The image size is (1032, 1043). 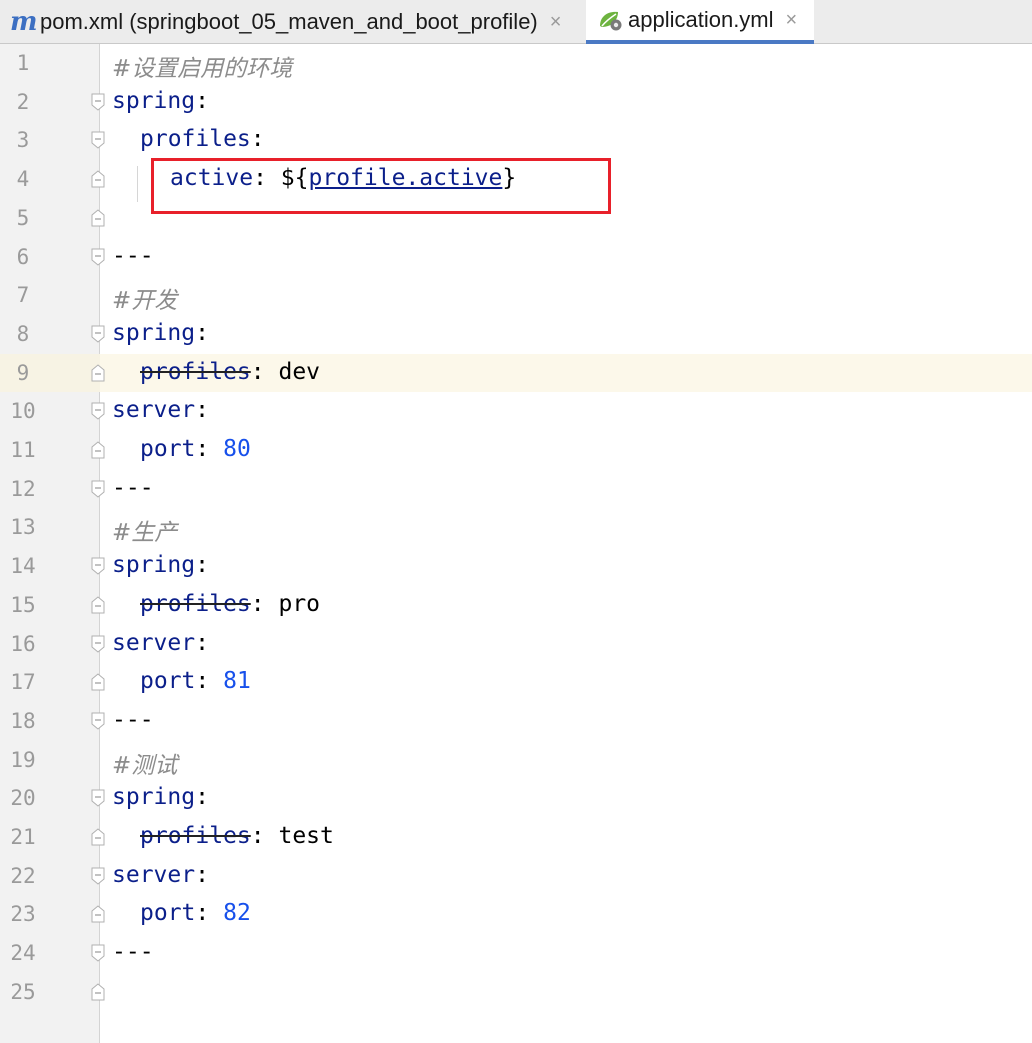 What do you see at coordinates (237, 681) in the screenshot?
I see `yaml-number-value: 81` at bounding box center [237, 681].